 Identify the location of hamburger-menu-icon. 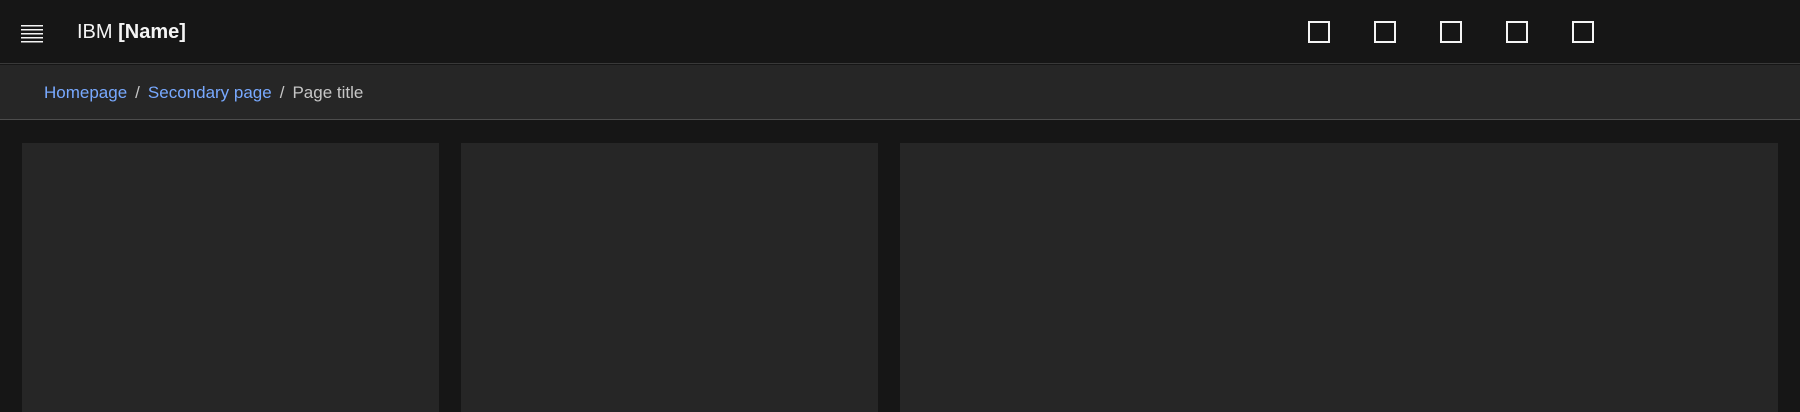
(33, 33).